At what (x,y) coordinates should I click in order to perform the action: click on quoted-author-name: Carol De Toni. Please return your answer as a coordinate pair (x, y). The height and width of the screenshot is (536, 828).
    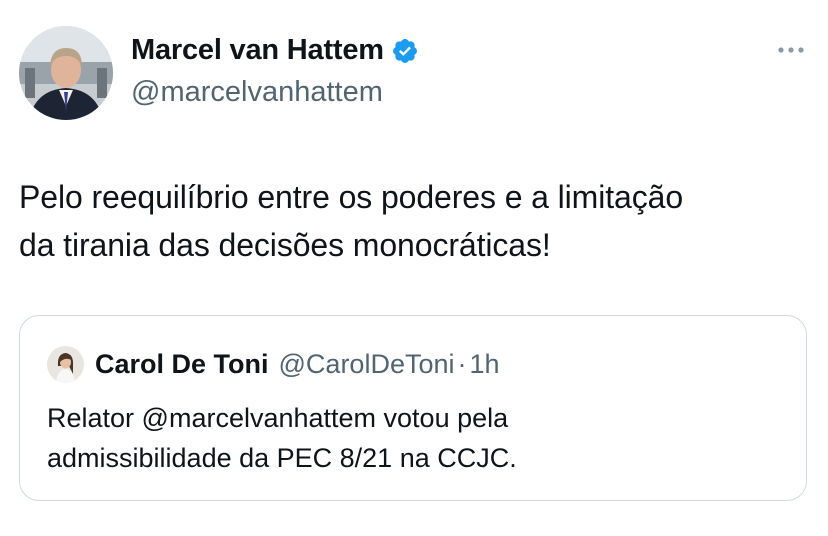
    Looking at the image, I should click on (182, 364).